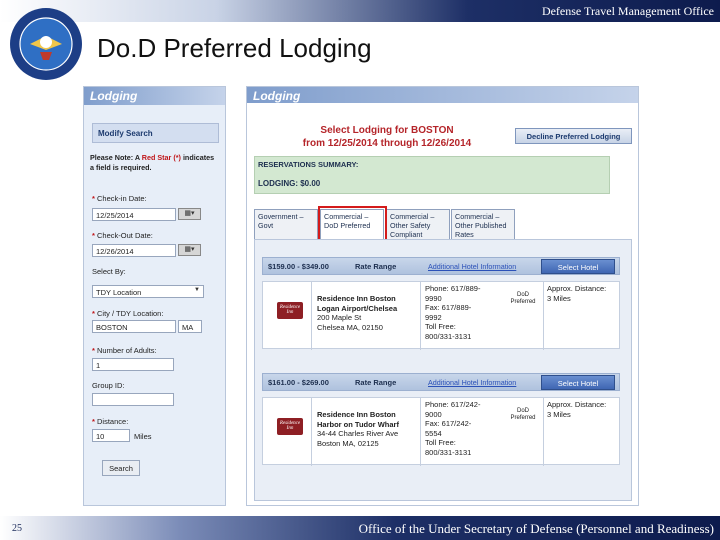 This screenshot has height=540, width=720. Describe the element at coordinates (110, 421) in the screenshot. I see `distance-label: * Distance:` at that location.